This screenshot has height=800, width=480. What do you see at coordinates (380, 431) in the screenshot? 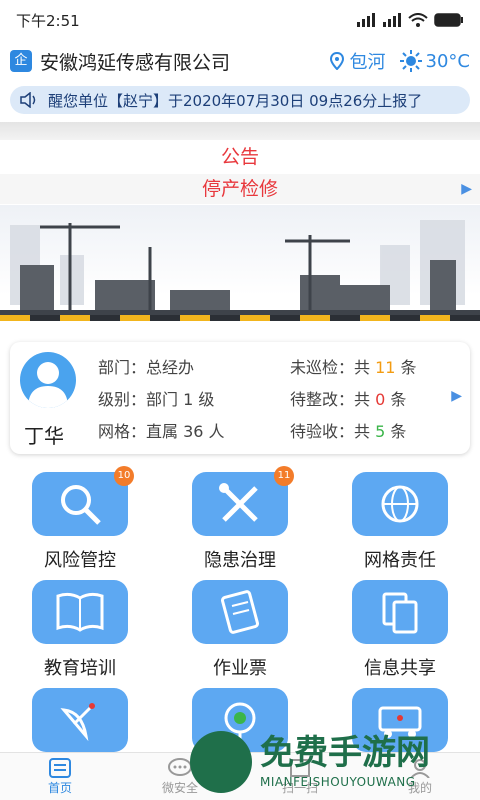
I see `pending-accept-count: 5` at bounding box center [380, 431].